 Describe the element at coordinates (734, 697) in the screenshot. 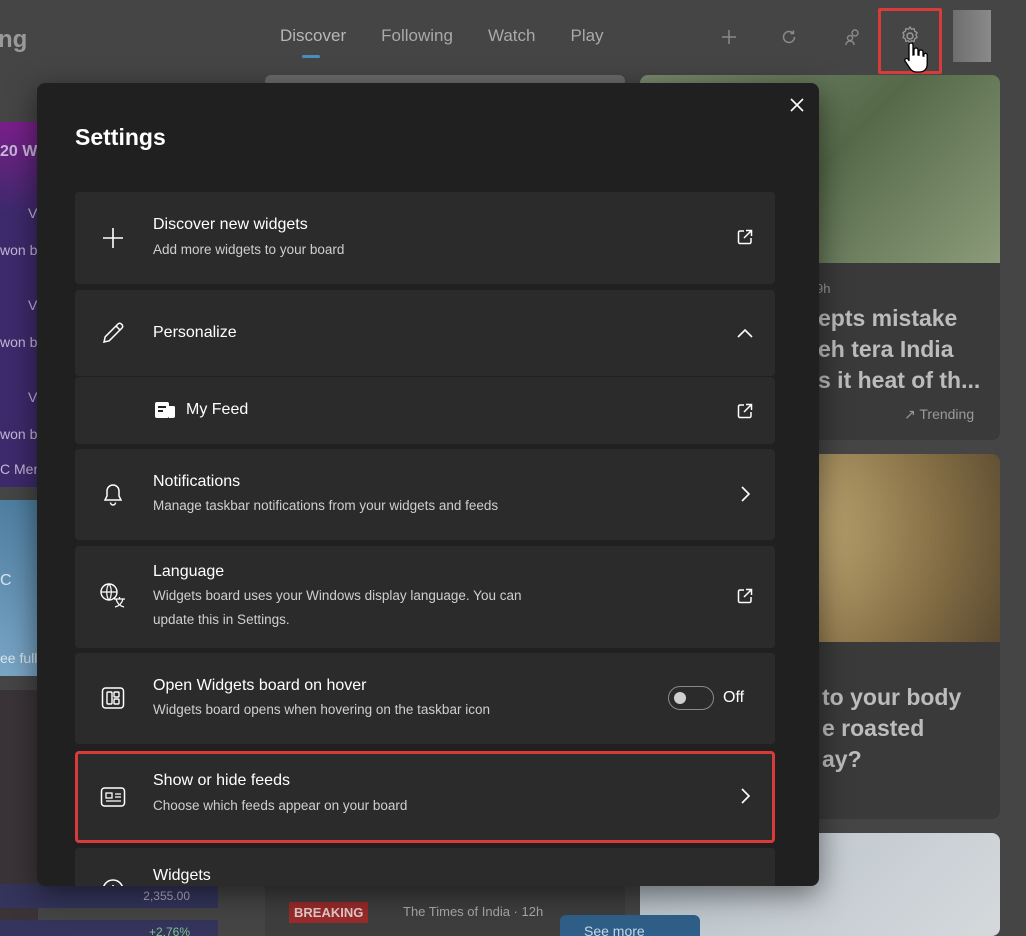

I see `toggle-state-label: Off` at that location.